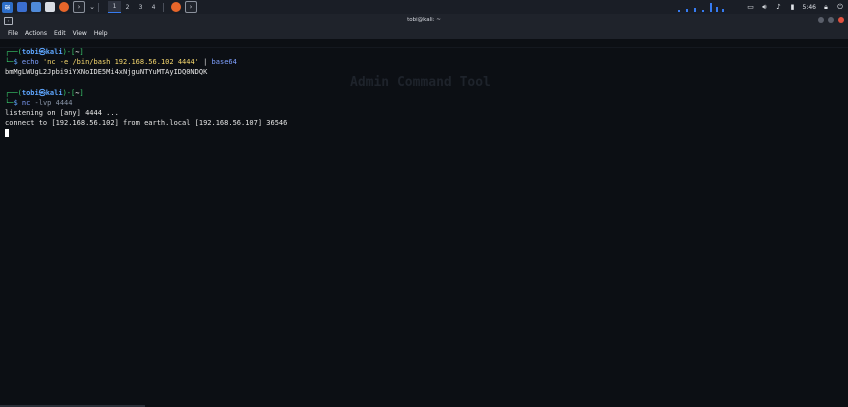 This screenshot has height=407, width=848. Describe the element at coordinates (7, 133) in the screenshot. I see `terminal-cursor` at that location.